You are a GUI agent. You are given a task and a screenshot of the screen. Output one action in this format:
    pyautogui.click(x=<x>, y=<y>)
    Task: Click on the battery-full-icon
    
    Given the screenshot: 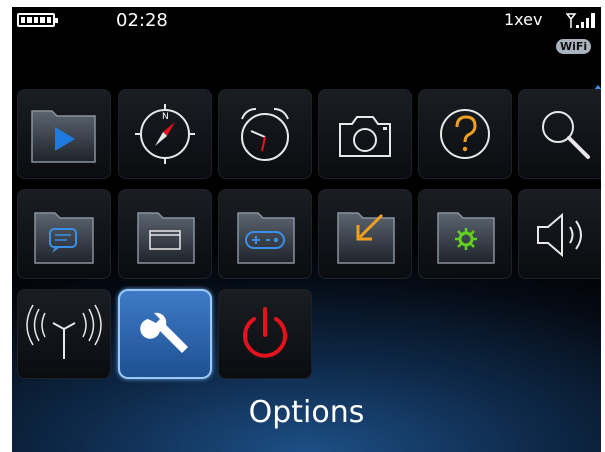 What is the action you would take?
    pyautogui.click(x=37, y=20)
    